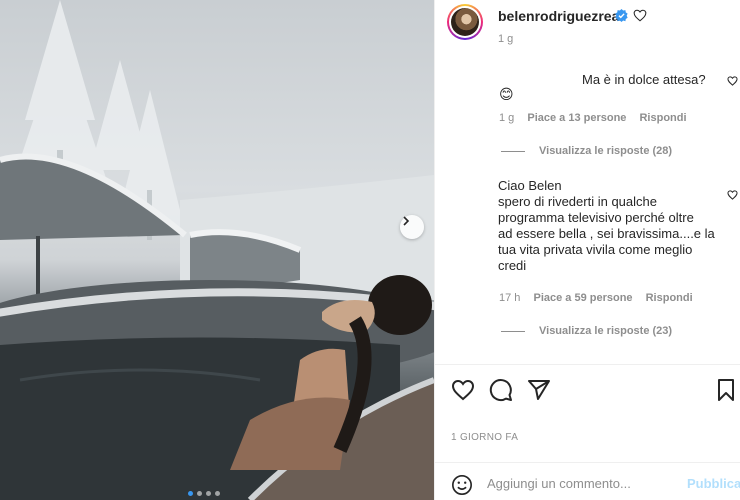 Image resolution: width=740 pixels, height=500 pixels. Describe the element at coordinates (406, 221) in the screenshot. I see `chevron-right-icon` at that location.